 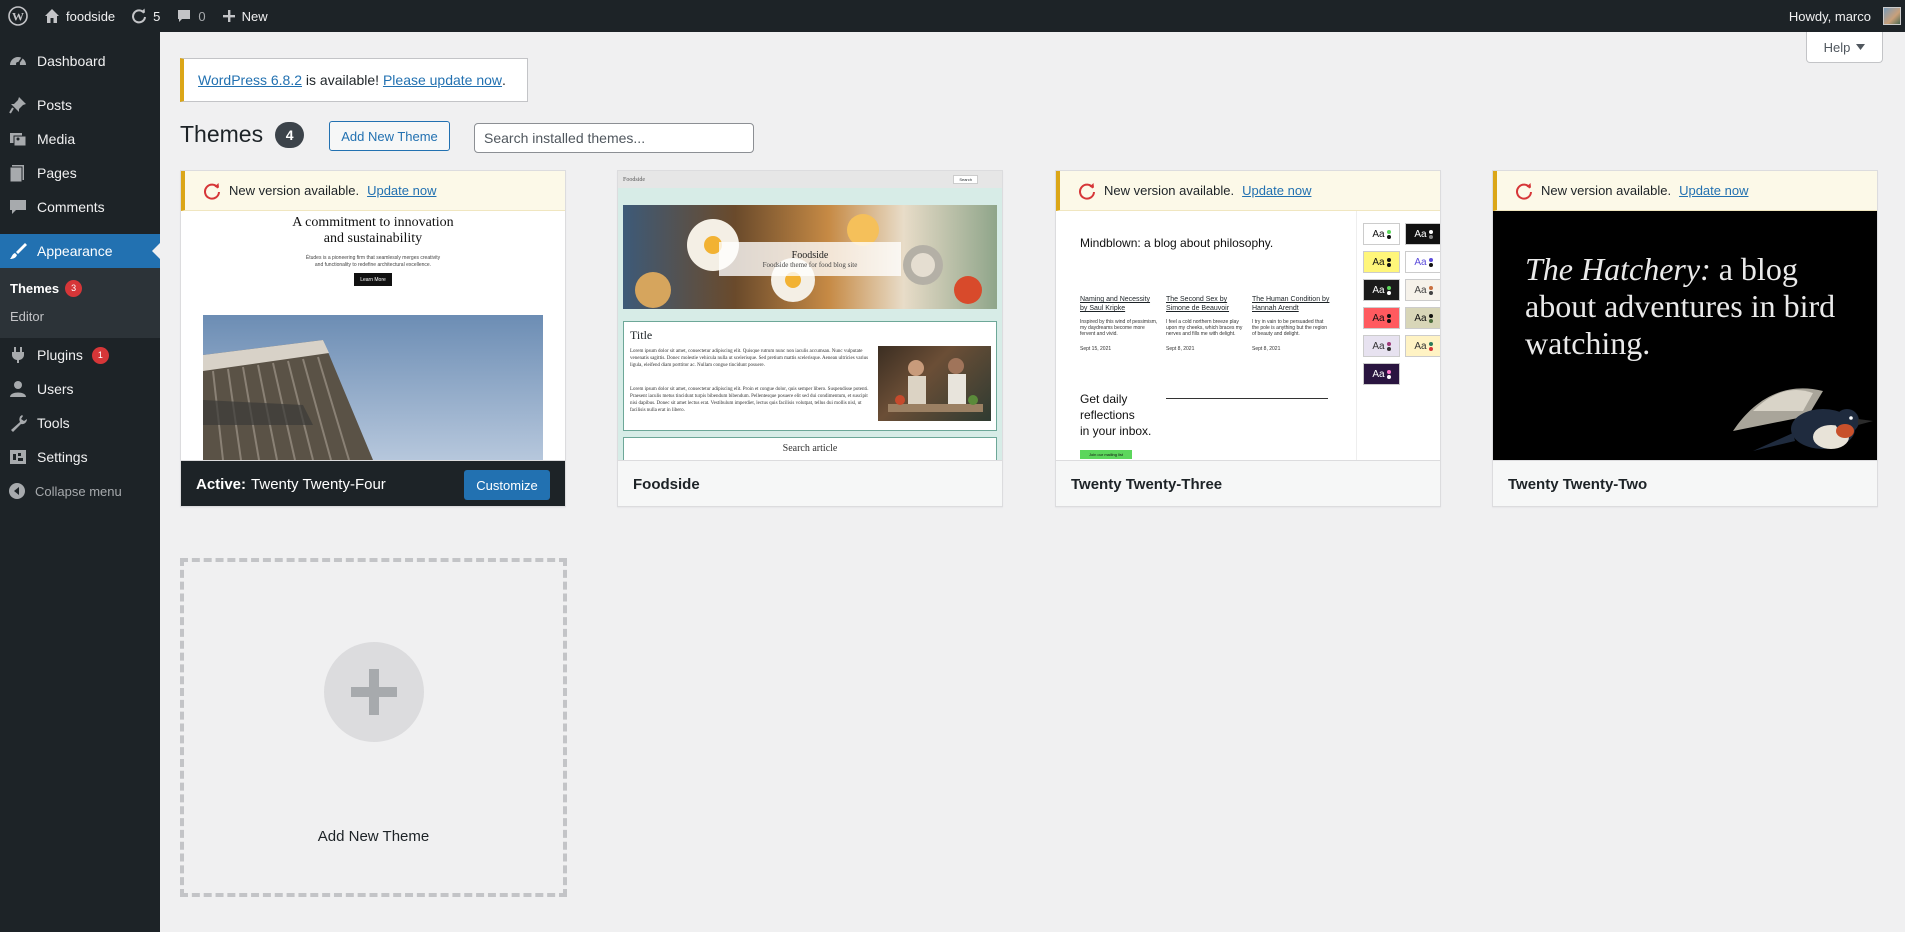 I want to click on add-new-theme-label: Add New Theme, so click(x=373, y=836).